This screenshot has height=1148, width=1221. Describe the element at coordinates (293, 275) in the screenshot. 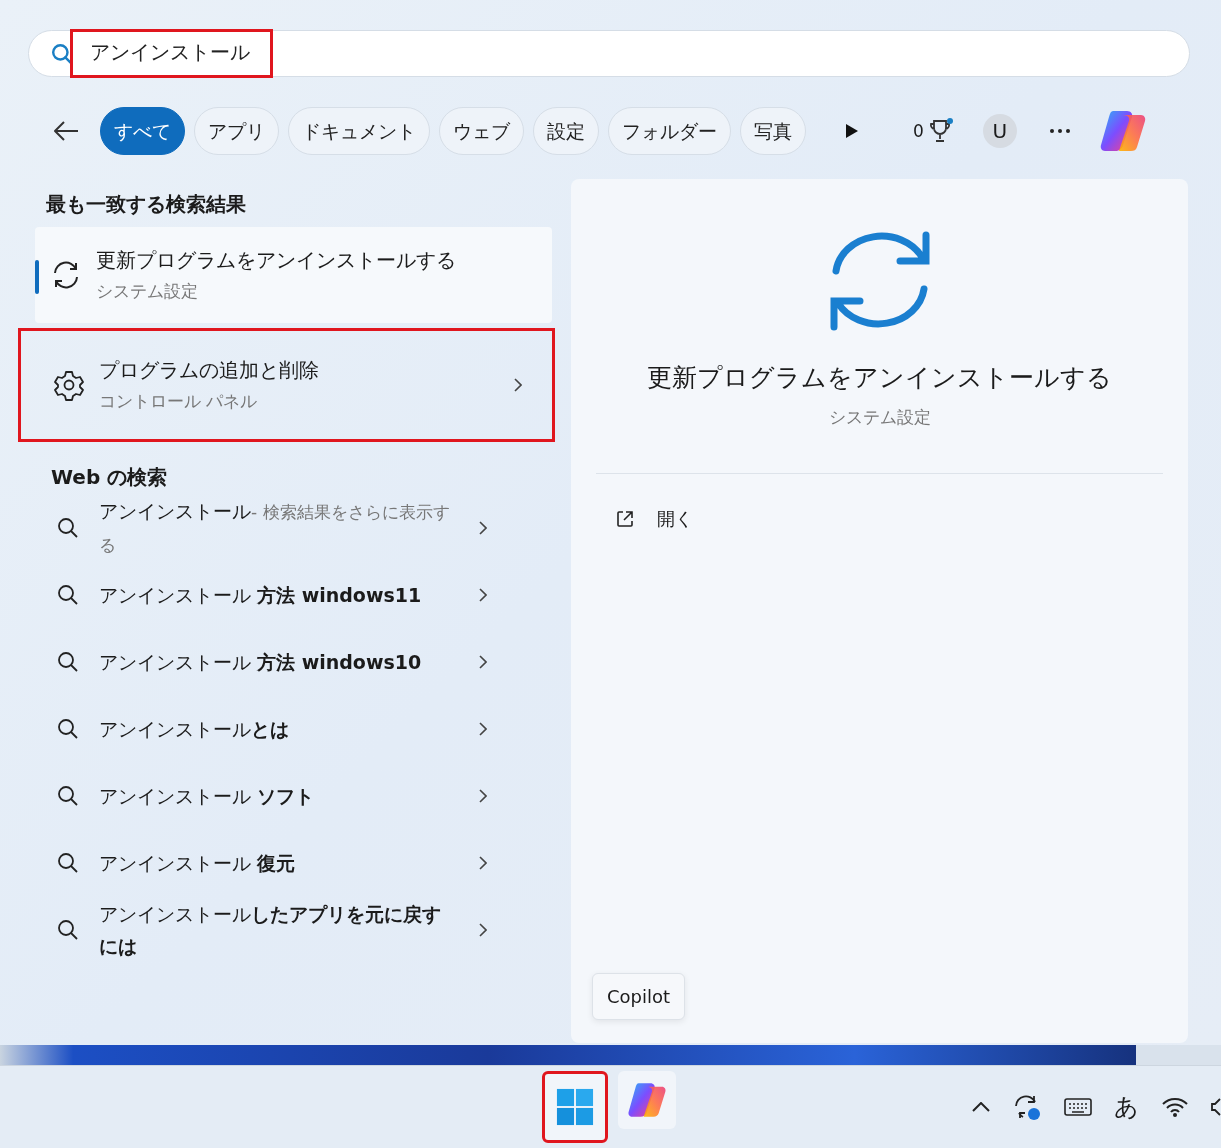

I see `result-item: 更新プログラムをアンインストールする システム設定` at that location.